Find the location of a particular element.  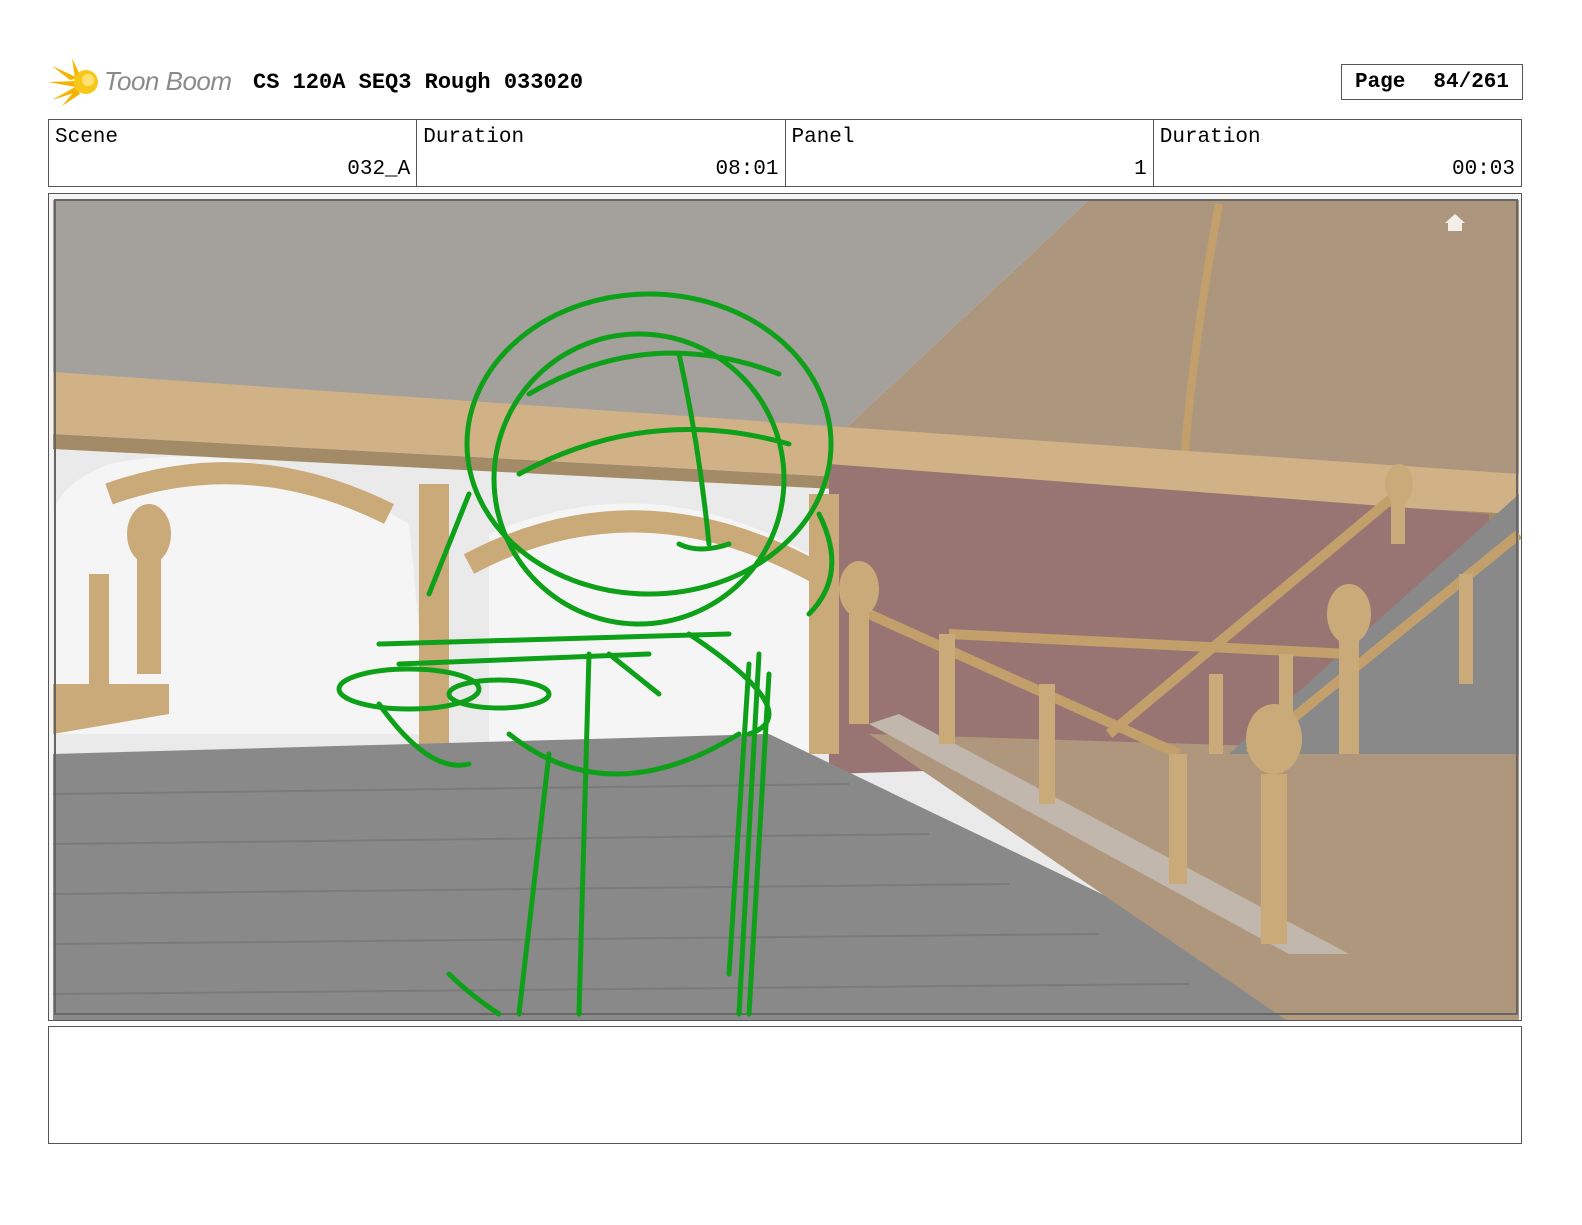

scene-cell: Scene 032_A is located at coordinates (232, 153).